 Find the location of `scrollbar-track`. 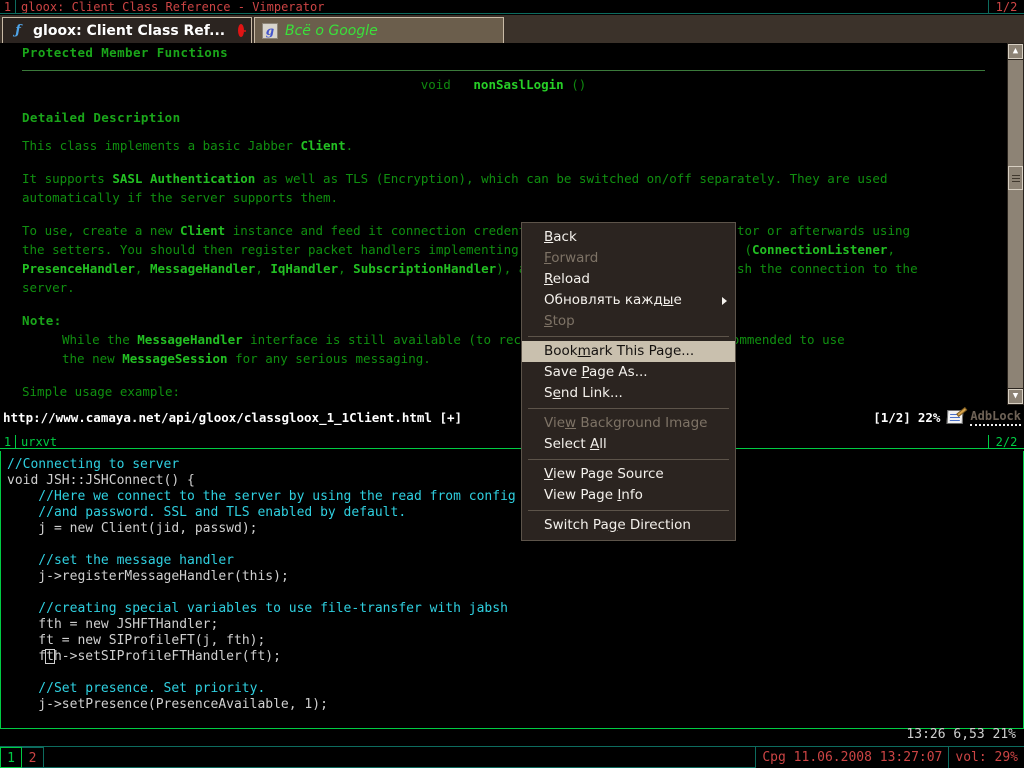

scrollbar-track is located at coordinates (1015, 224).